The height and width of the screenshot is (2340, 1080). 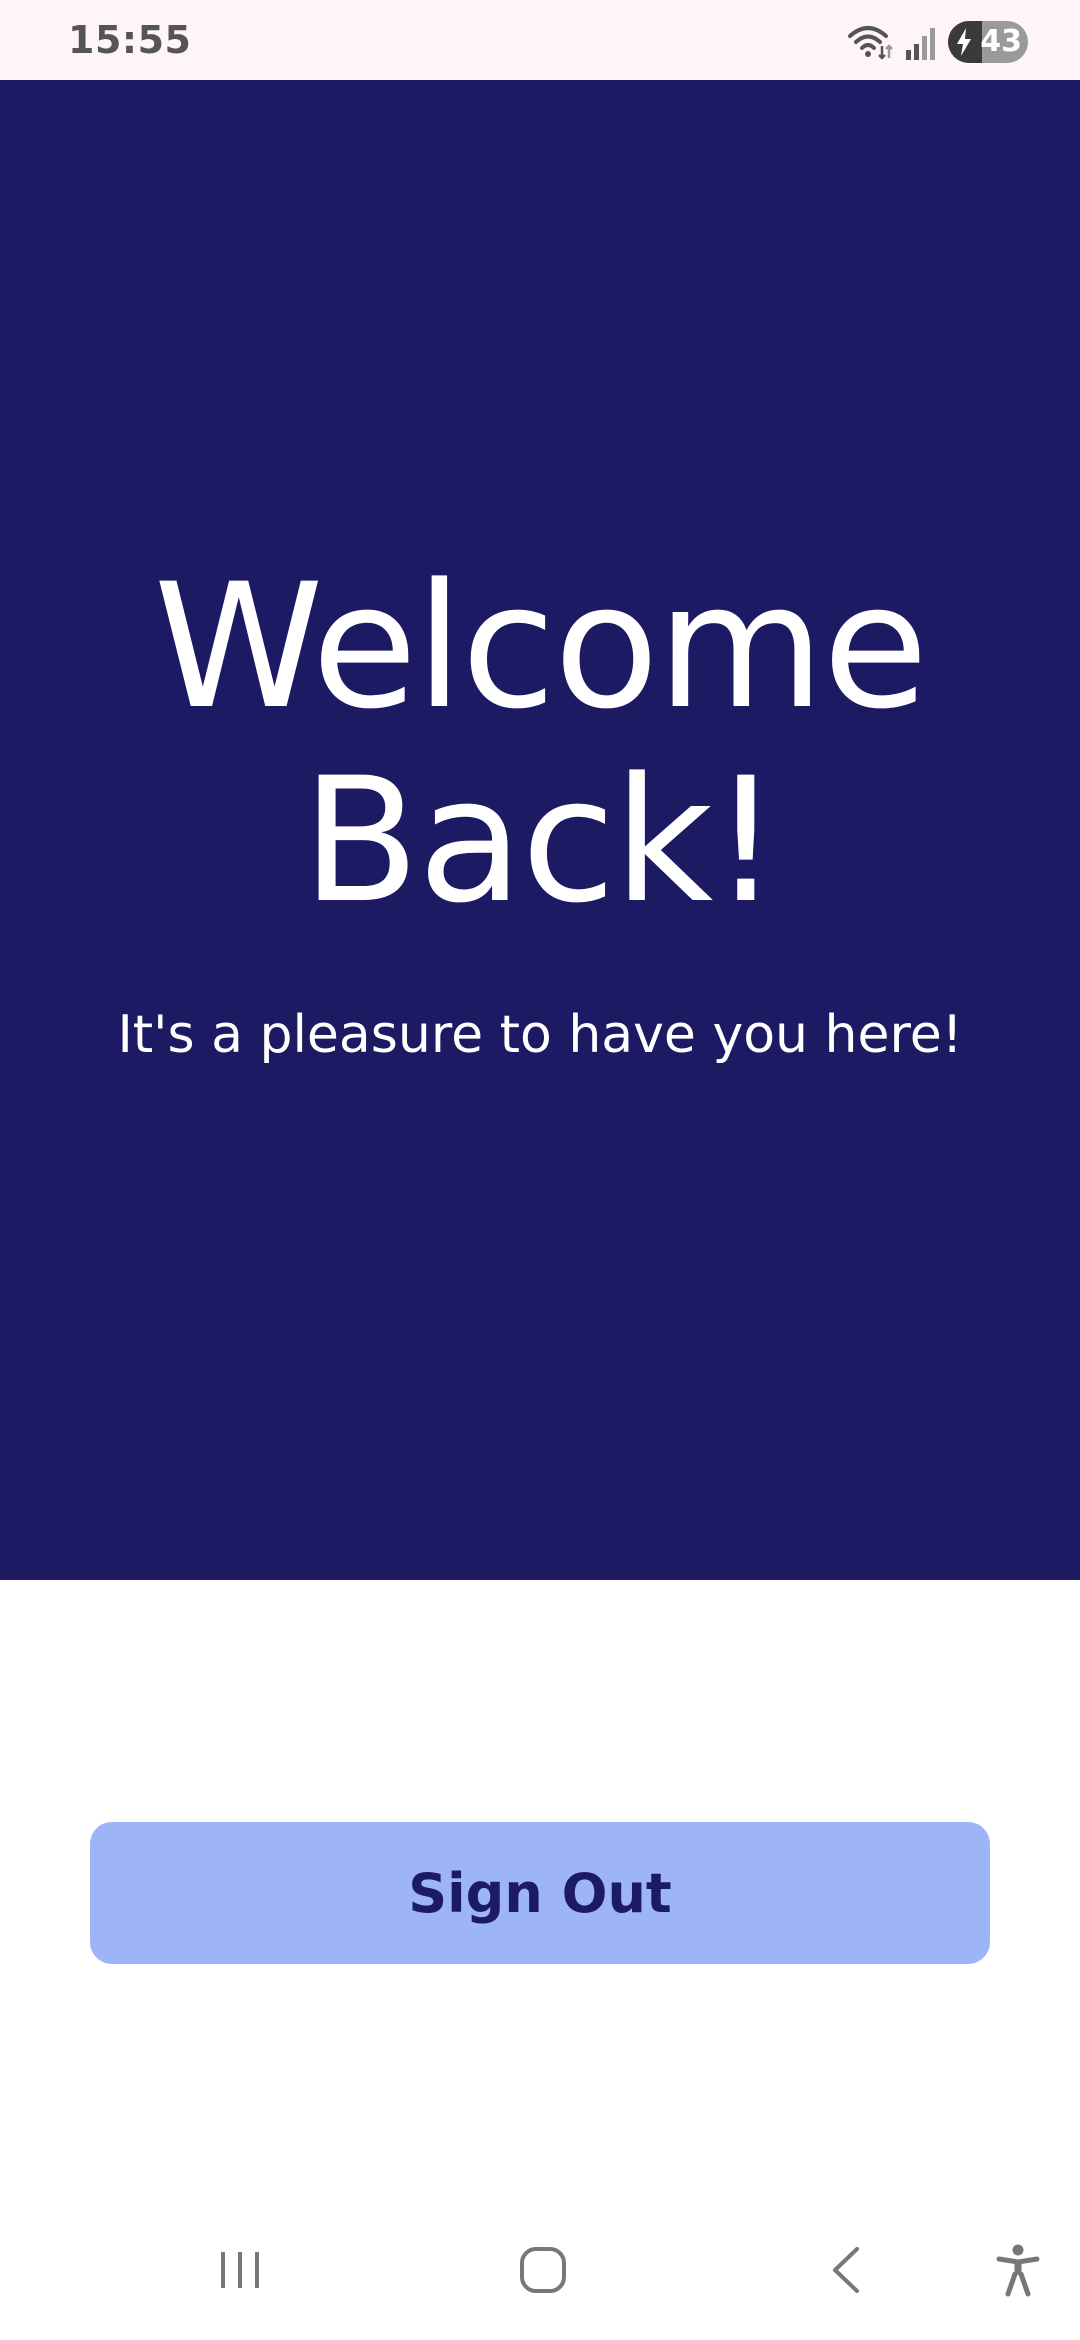 I want to click on back-button, so click(x=847, y=2270).